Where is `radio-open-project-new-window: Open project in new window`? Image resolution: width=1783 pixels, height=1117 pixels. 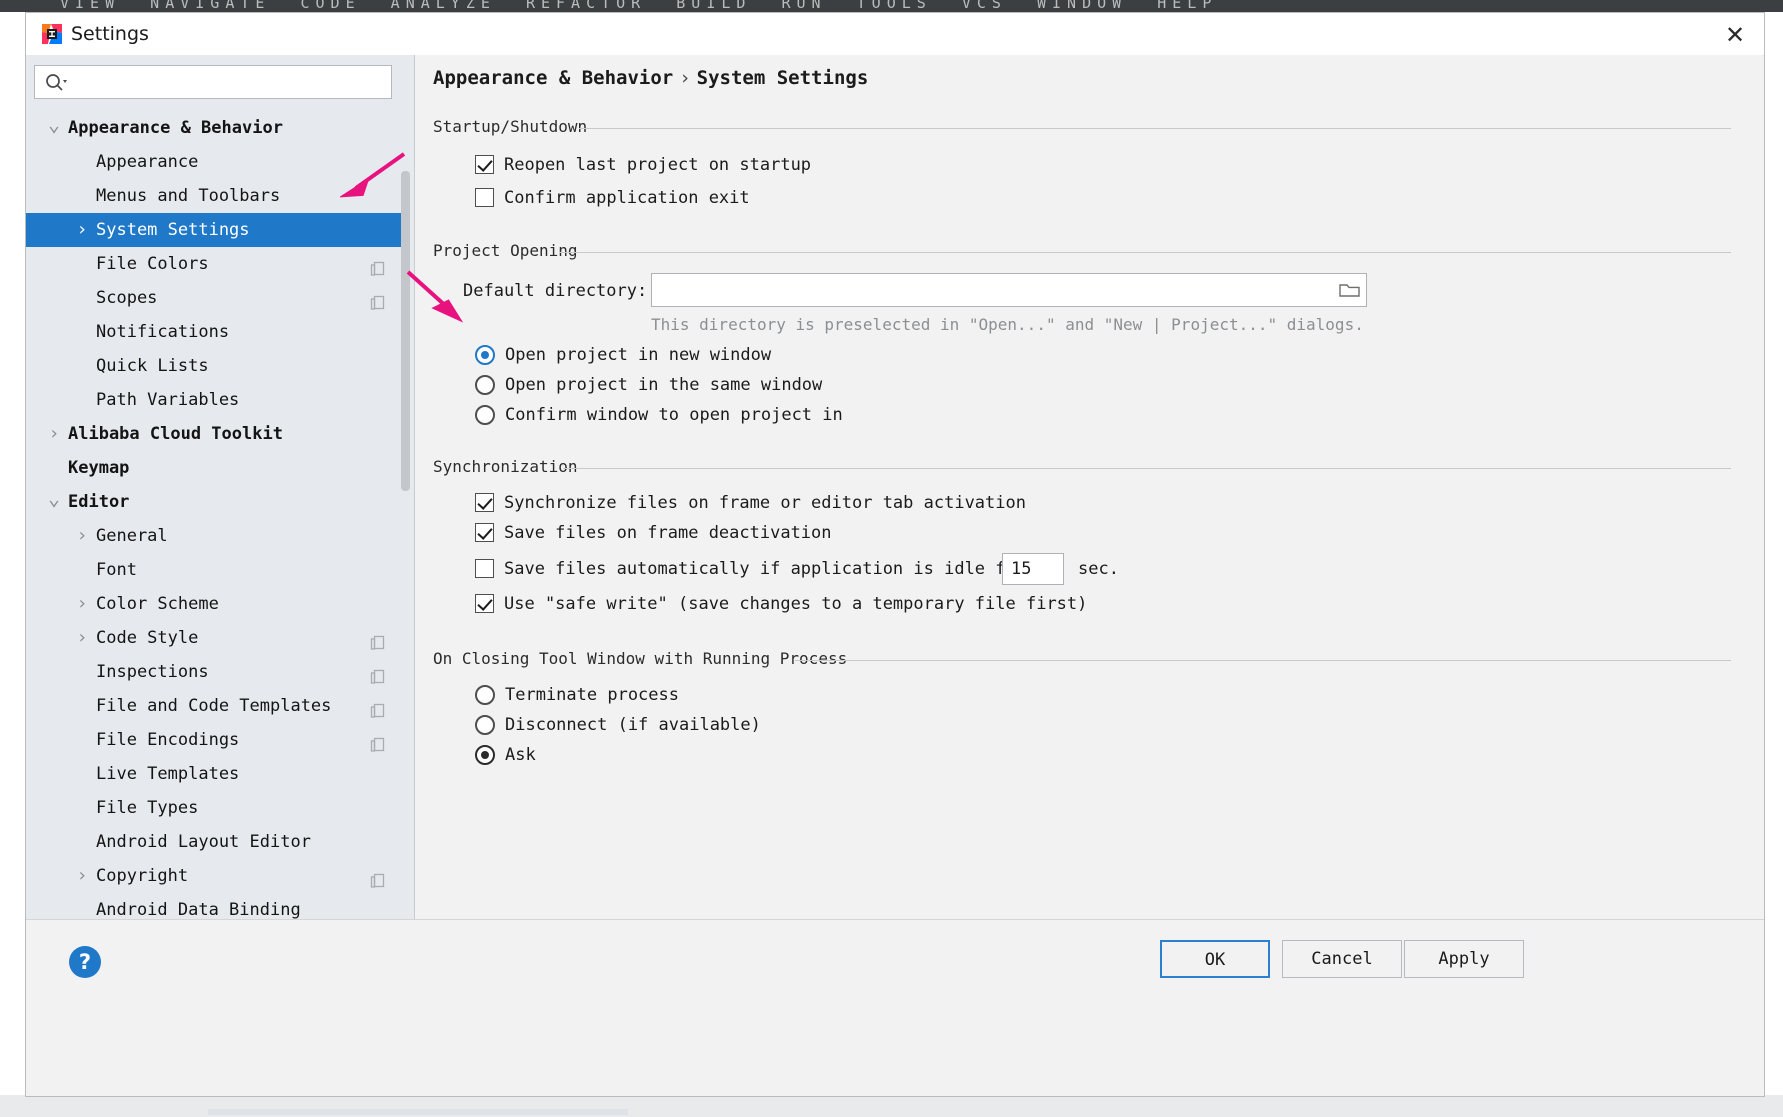
radio-open-project-new-window: Open project in new window is located at coordinates (623, 355).